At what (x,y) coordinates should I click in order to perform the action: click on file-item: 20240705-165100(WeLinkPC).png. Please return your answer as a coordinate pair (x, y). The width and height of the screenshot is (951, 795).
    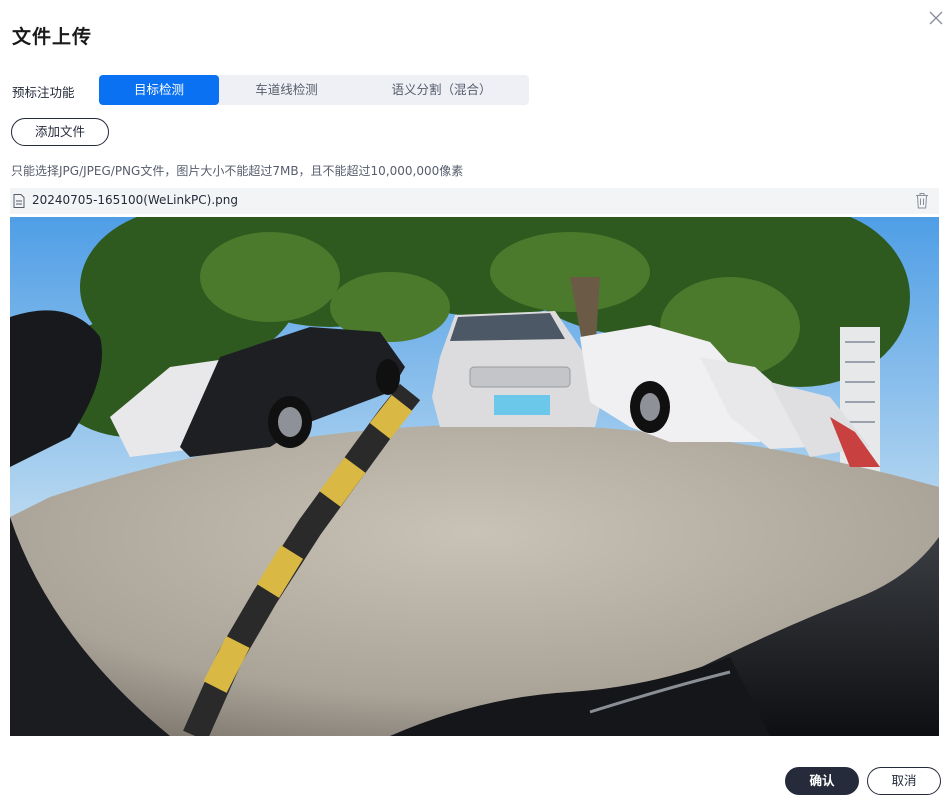
    Looking at the image, I should click on (474, 201).